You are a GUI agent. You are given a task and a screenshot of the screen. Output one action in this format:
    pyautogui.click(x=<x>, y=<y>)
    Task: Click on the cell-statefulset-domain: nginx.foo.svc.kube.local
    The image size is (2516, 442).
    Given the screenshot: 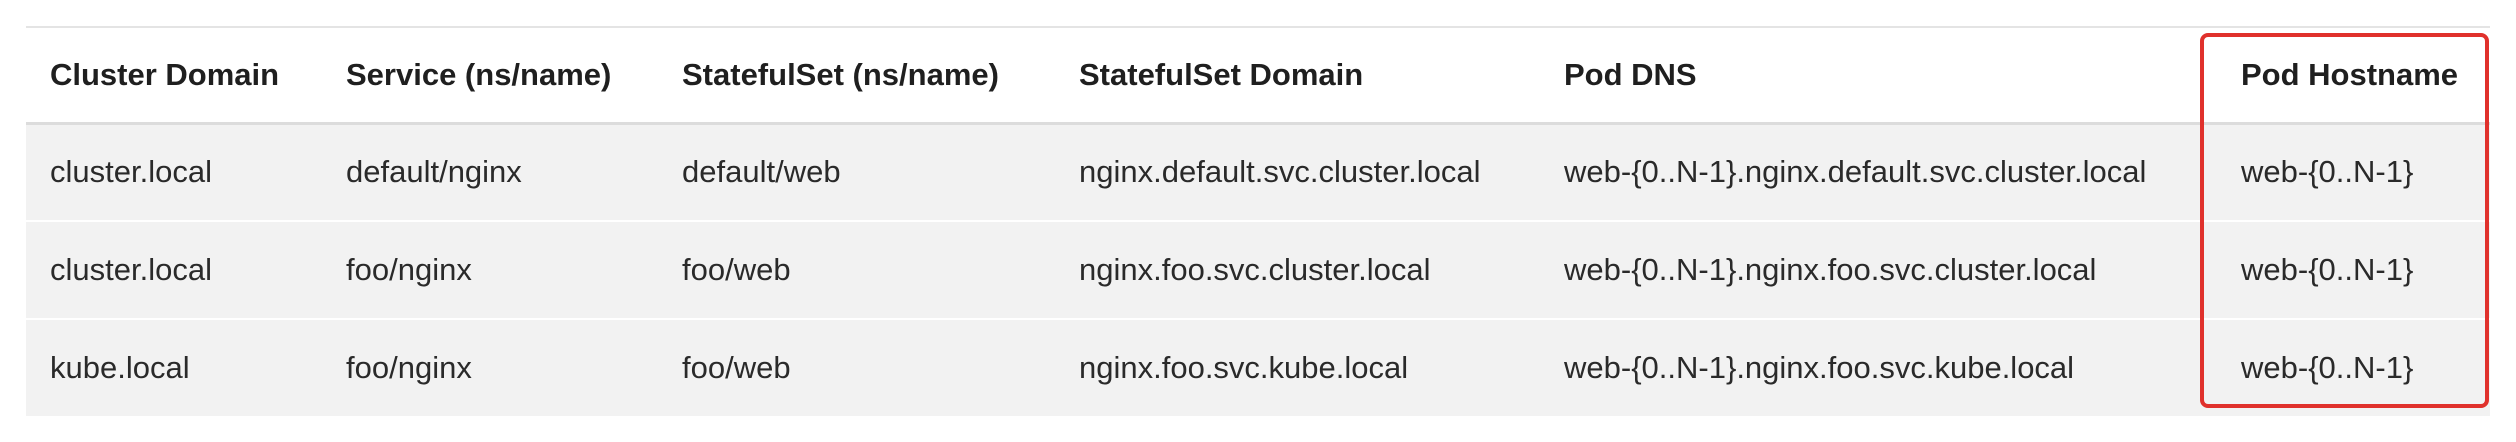 What is the action you would take?
    pyautogui.click(x=1244, y=367)
    